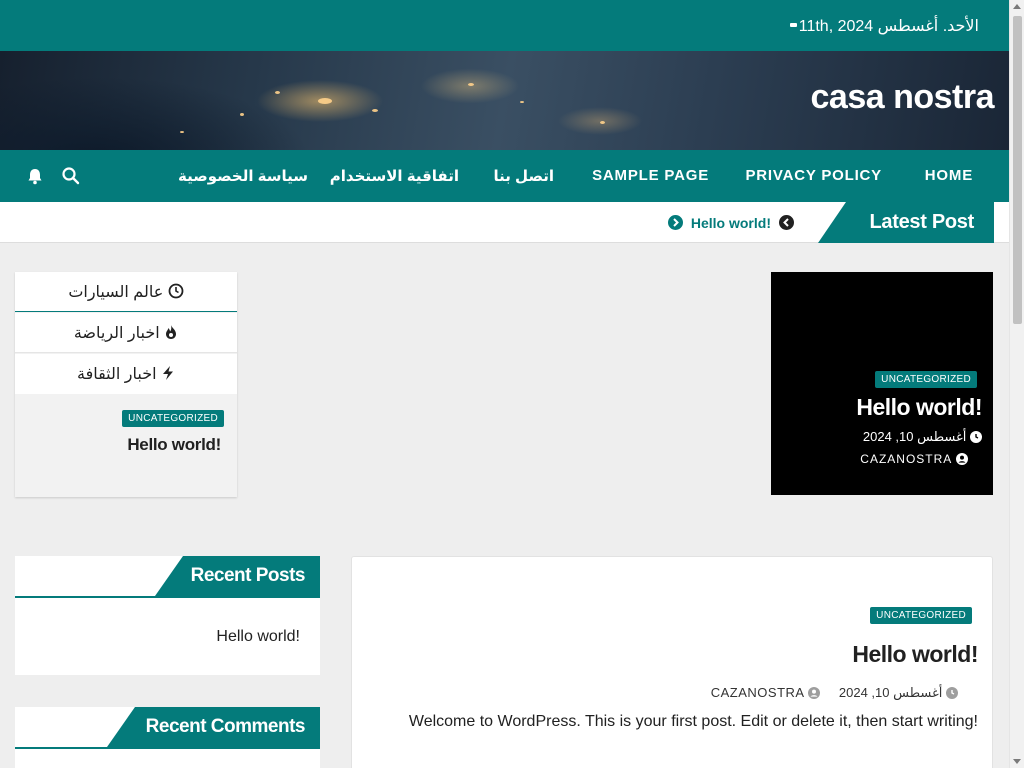 The width and height of the screenshot is (1024, 768). What do you see at coordinates (898, 693) in the screenshot?
I see `post-date: أغسطس 10, 2024` at bounding box center [898, 693].